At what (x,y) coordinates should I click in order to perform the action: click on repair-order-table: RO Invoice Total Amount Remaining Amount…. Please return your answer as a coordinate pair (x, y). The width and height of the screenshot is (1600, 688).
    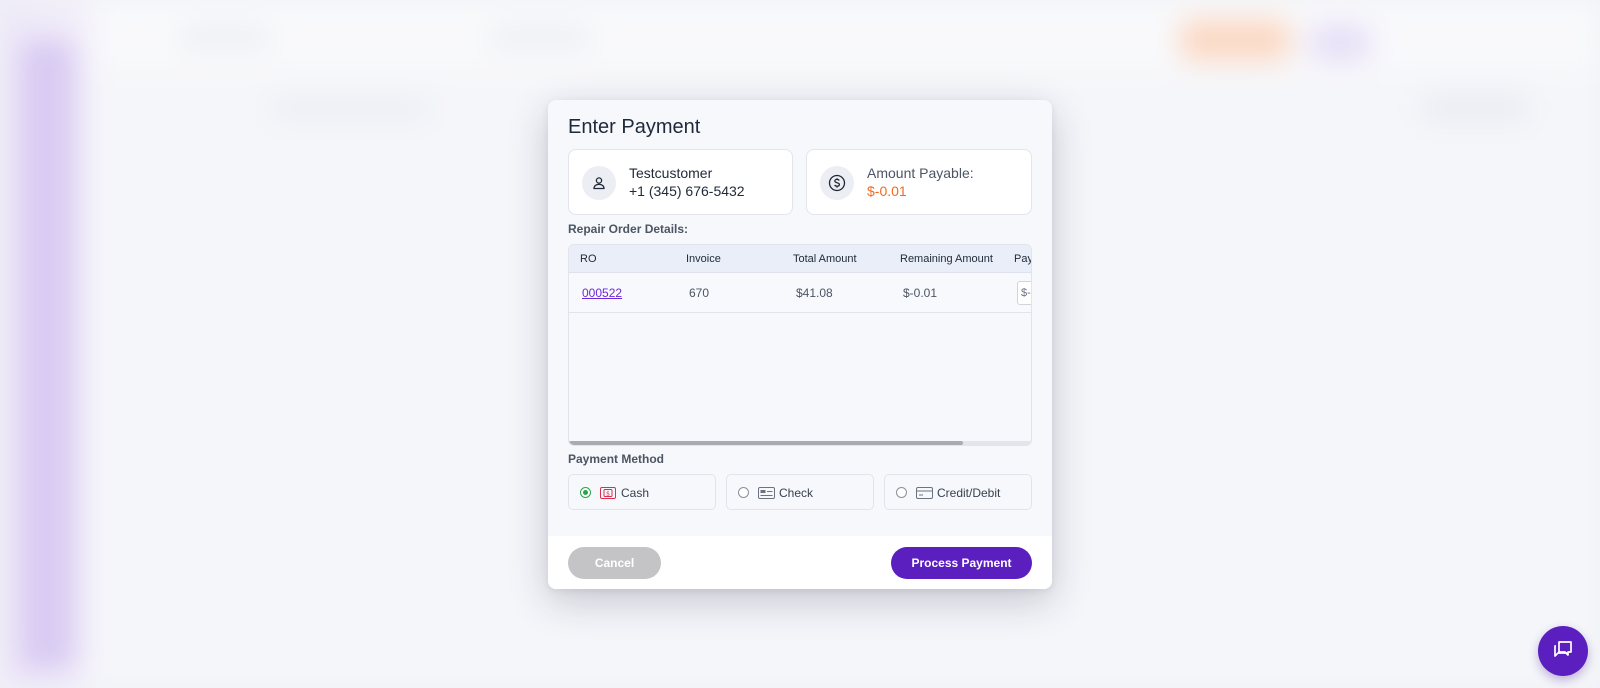
    Looking at the image, I should click on (800, 345).